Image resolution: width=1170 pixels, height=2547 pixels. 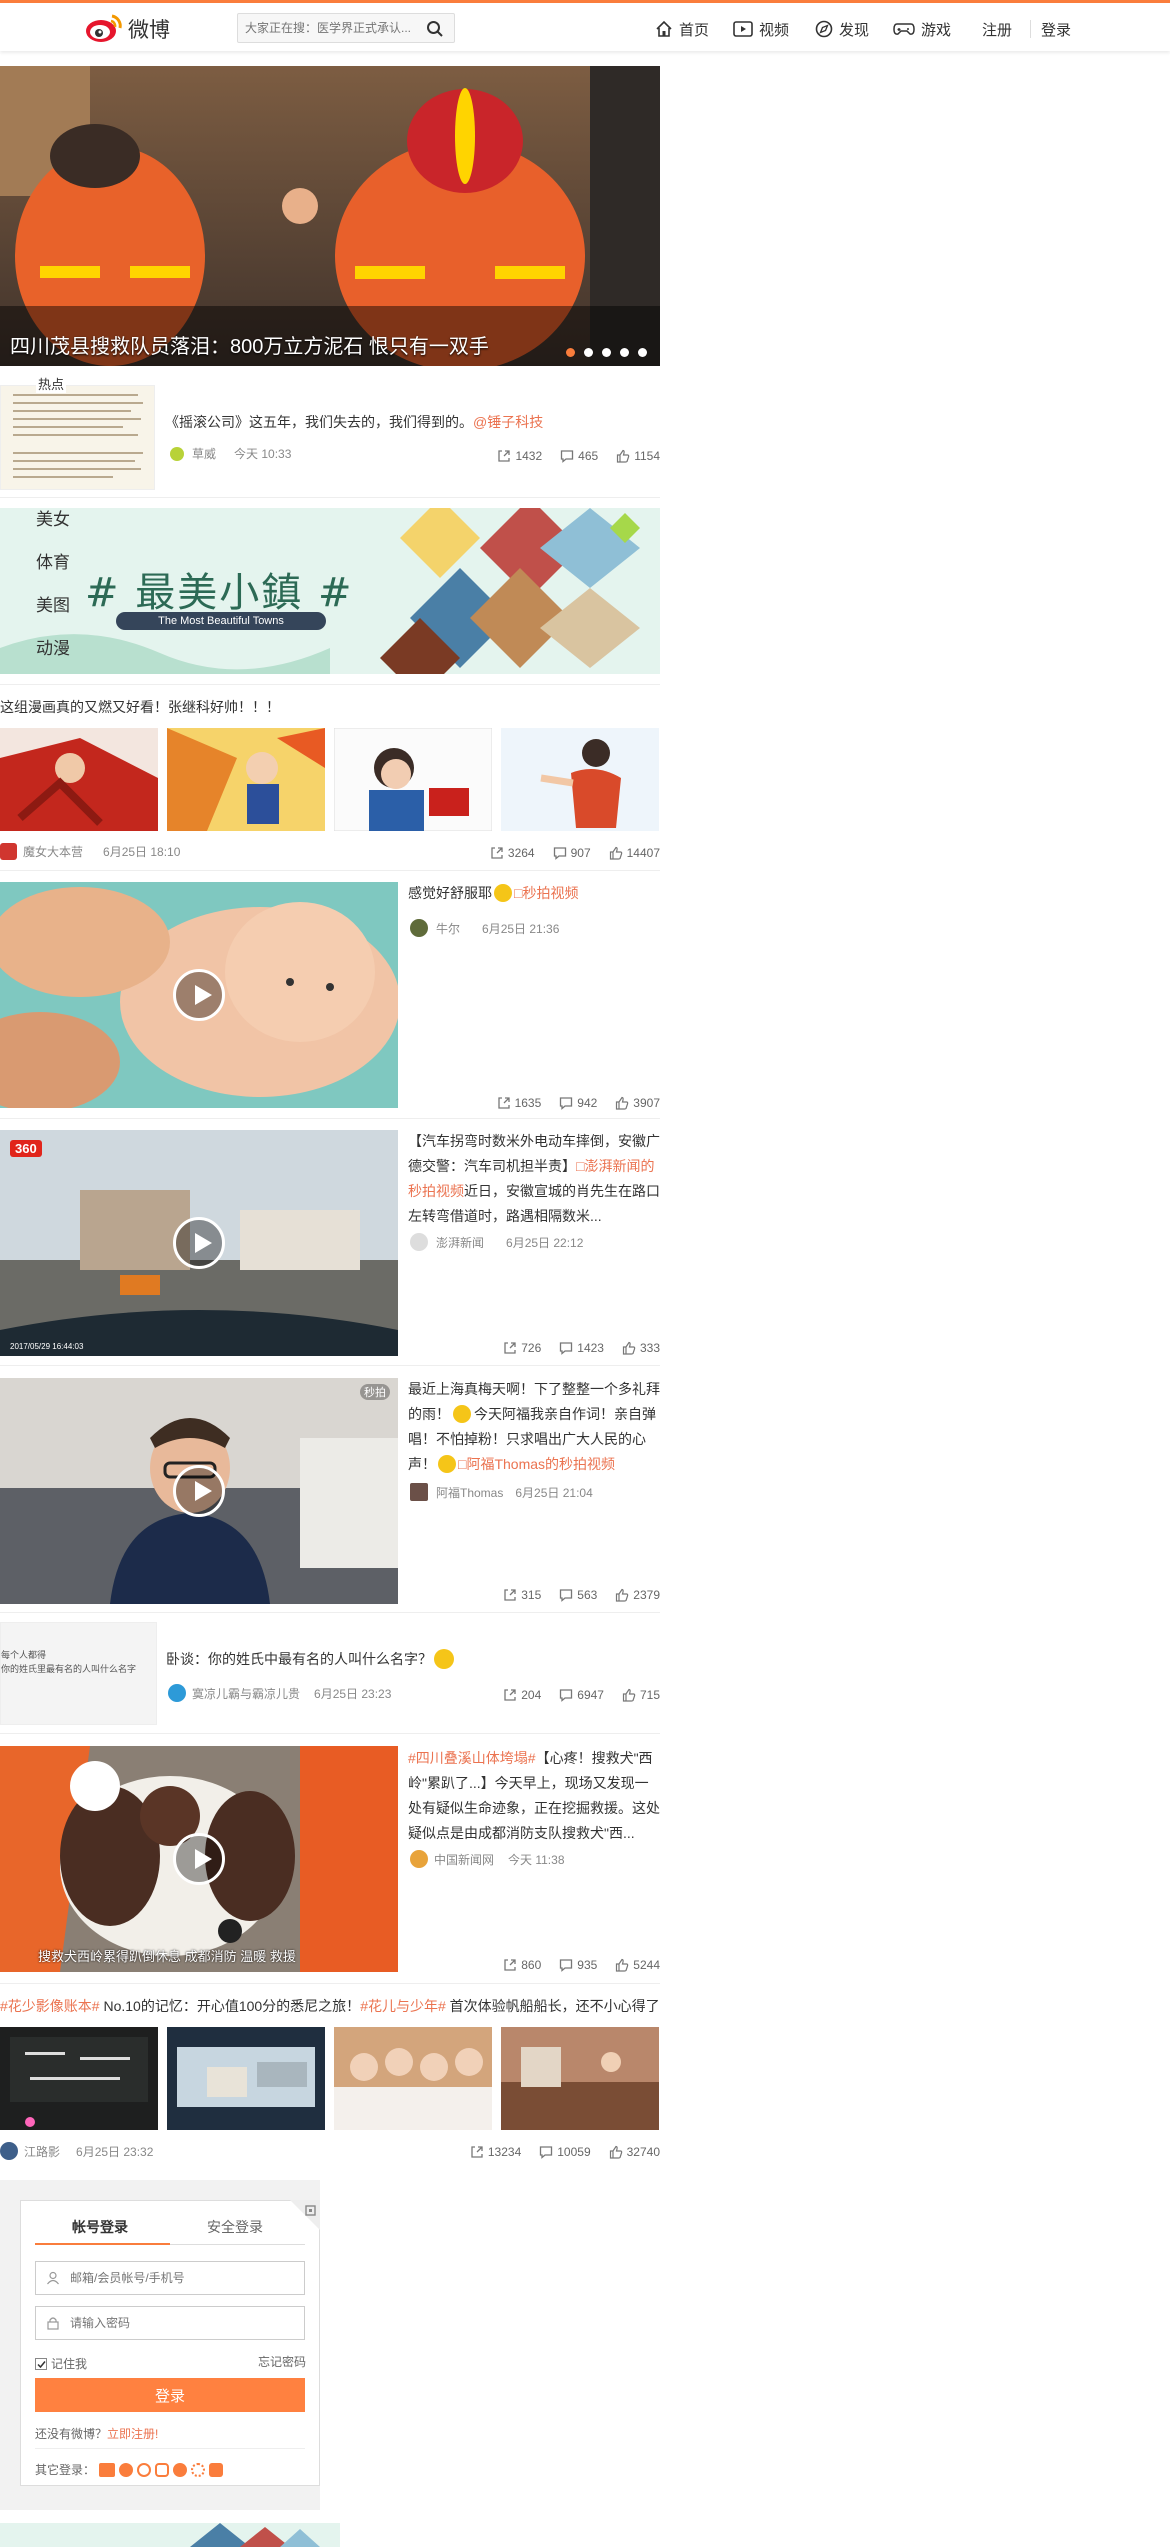 What do you see at coordinates (403, 2006) in the screenshot?
I see `topic-link: #花儿与少年#` at bounding box center [403, 2006].